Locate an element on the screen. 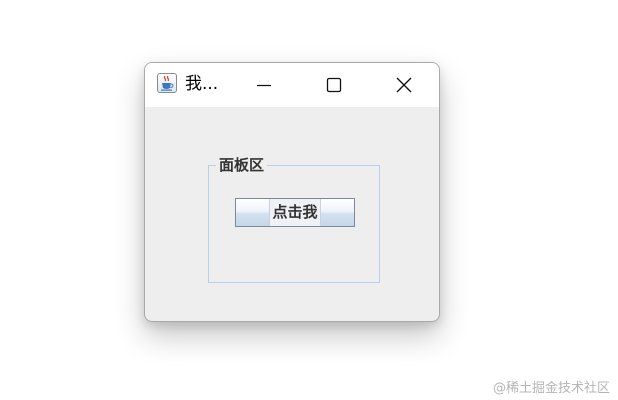  maximize-button is located at coordinates (334, 85).